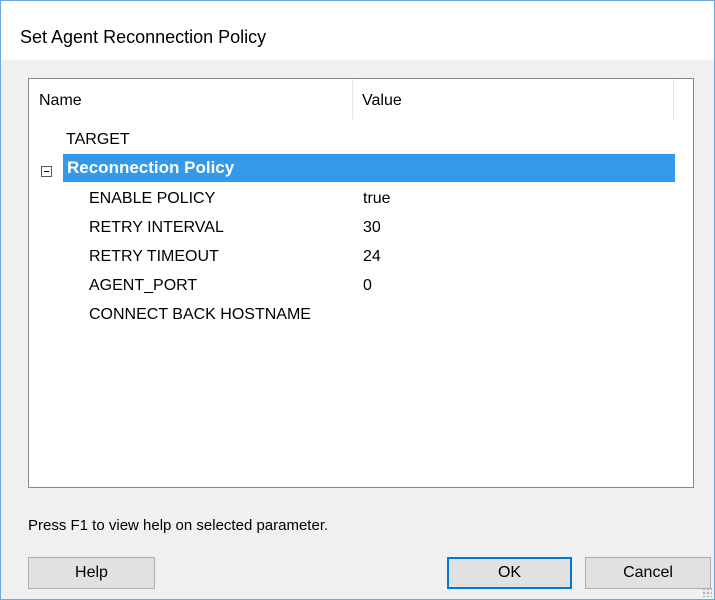 The width and height of the screenshot is (715, 600). What do you see at coordinates (91, 573) in the screenshot?
I see `help-button: Help` at bounding box center [91, 573].